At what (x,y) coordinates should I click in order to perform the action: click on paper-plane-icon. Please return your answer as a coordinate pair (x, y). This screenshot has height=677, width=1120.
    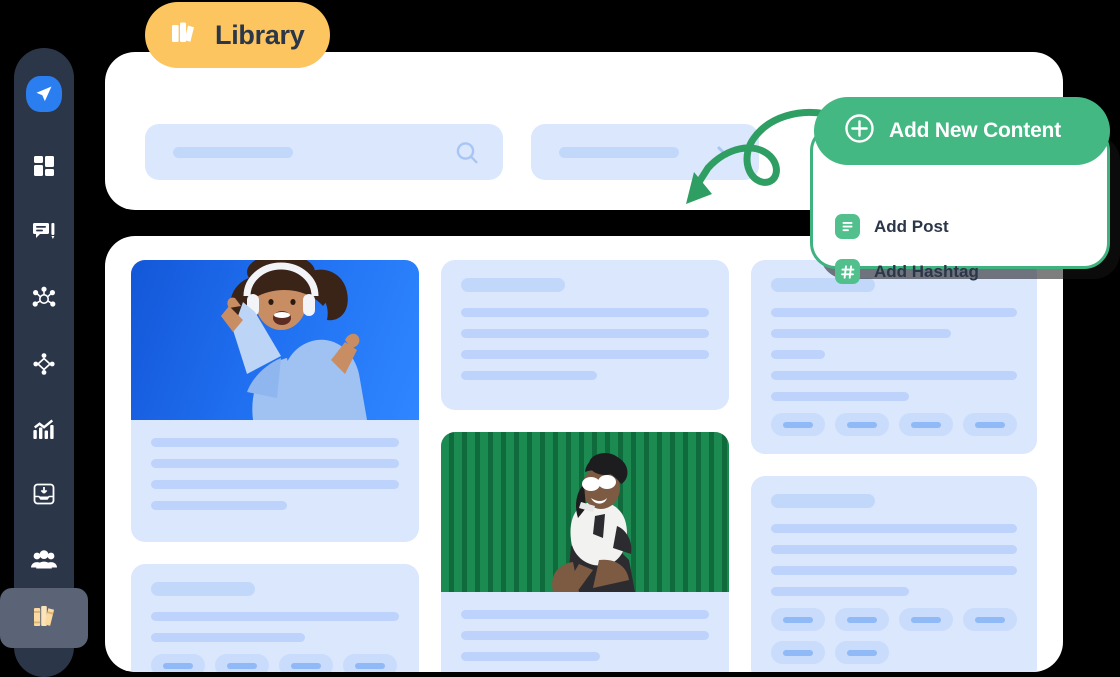
    Looking at the image, I should click on (44, 94).